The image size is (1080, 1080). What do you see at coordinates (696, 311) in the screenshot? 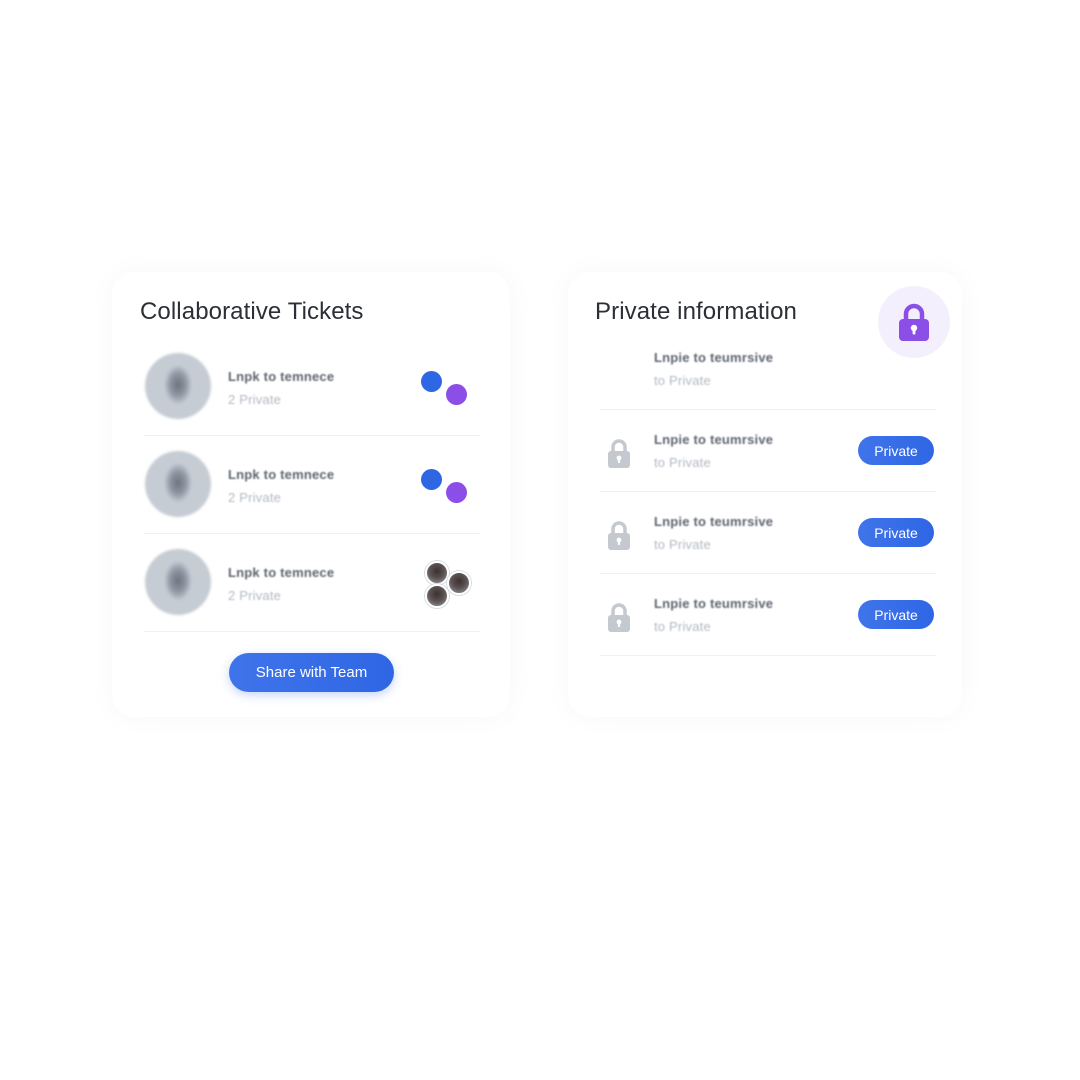
I see `private-information-title: Private information` at bounding box center [696, 311].